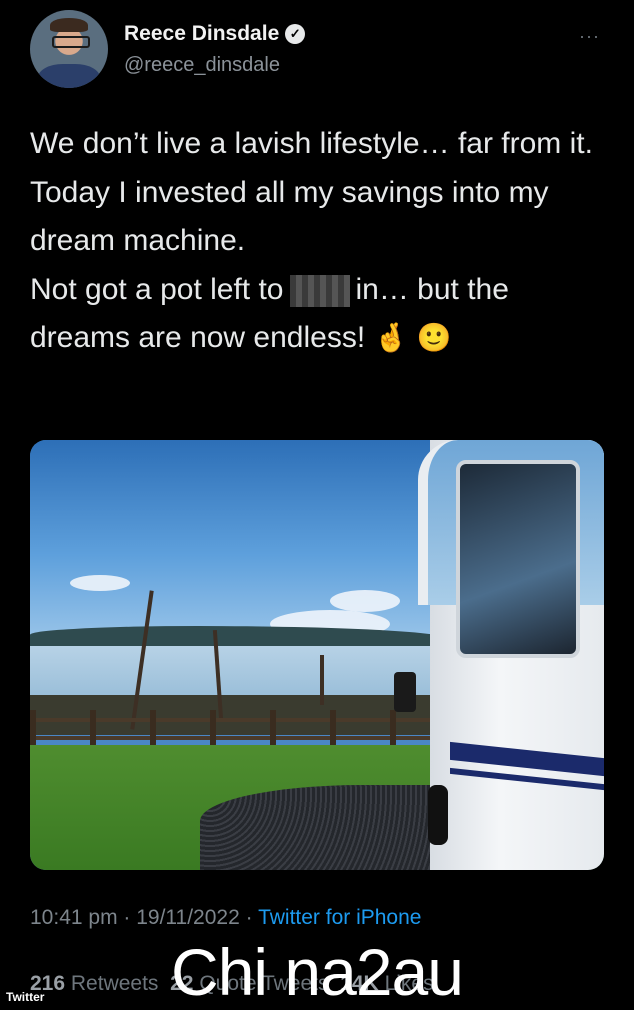  What do you see at coordinates (438, 815) in the screenshot?
I see `photo-van-wheel` at bounding box center [438, 815].